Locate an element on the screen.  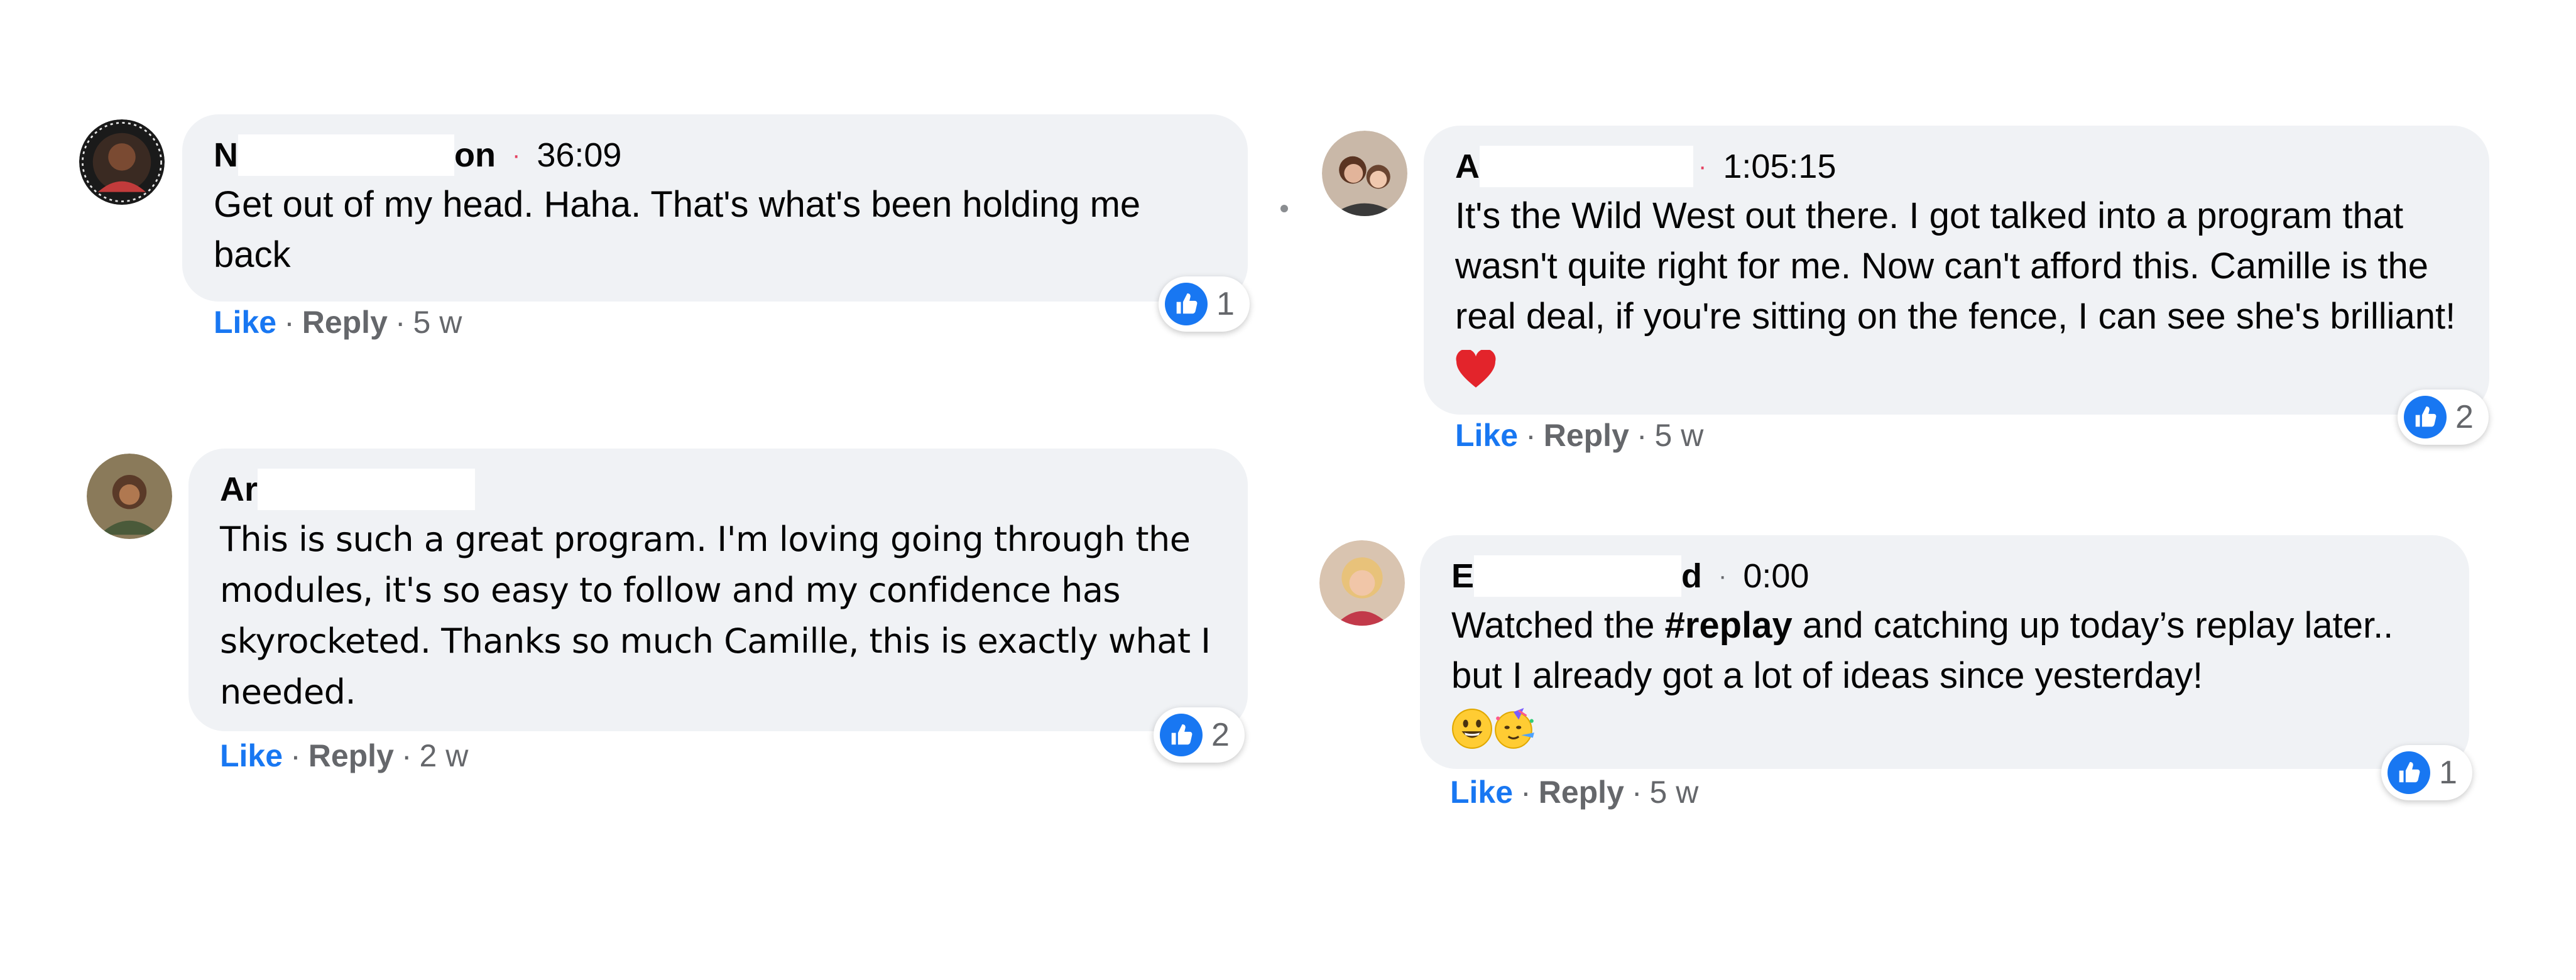
author-name: E is located at coordinates (1463, 576).